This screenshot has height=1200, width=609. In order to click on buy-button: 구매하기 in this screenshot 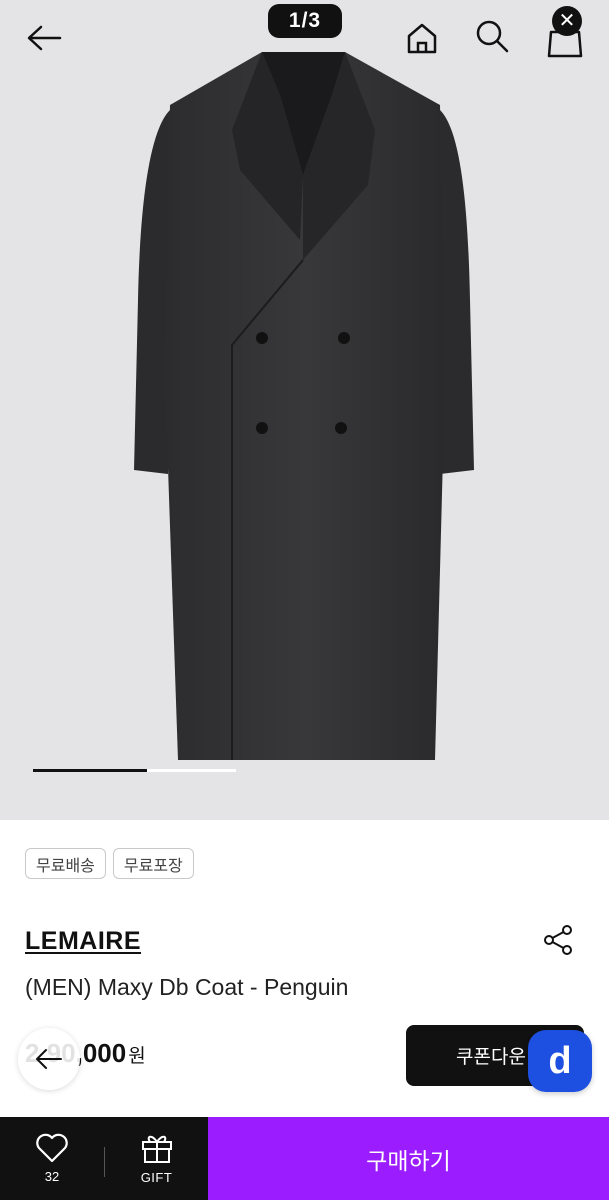, I will do `click(408, 1158)`.